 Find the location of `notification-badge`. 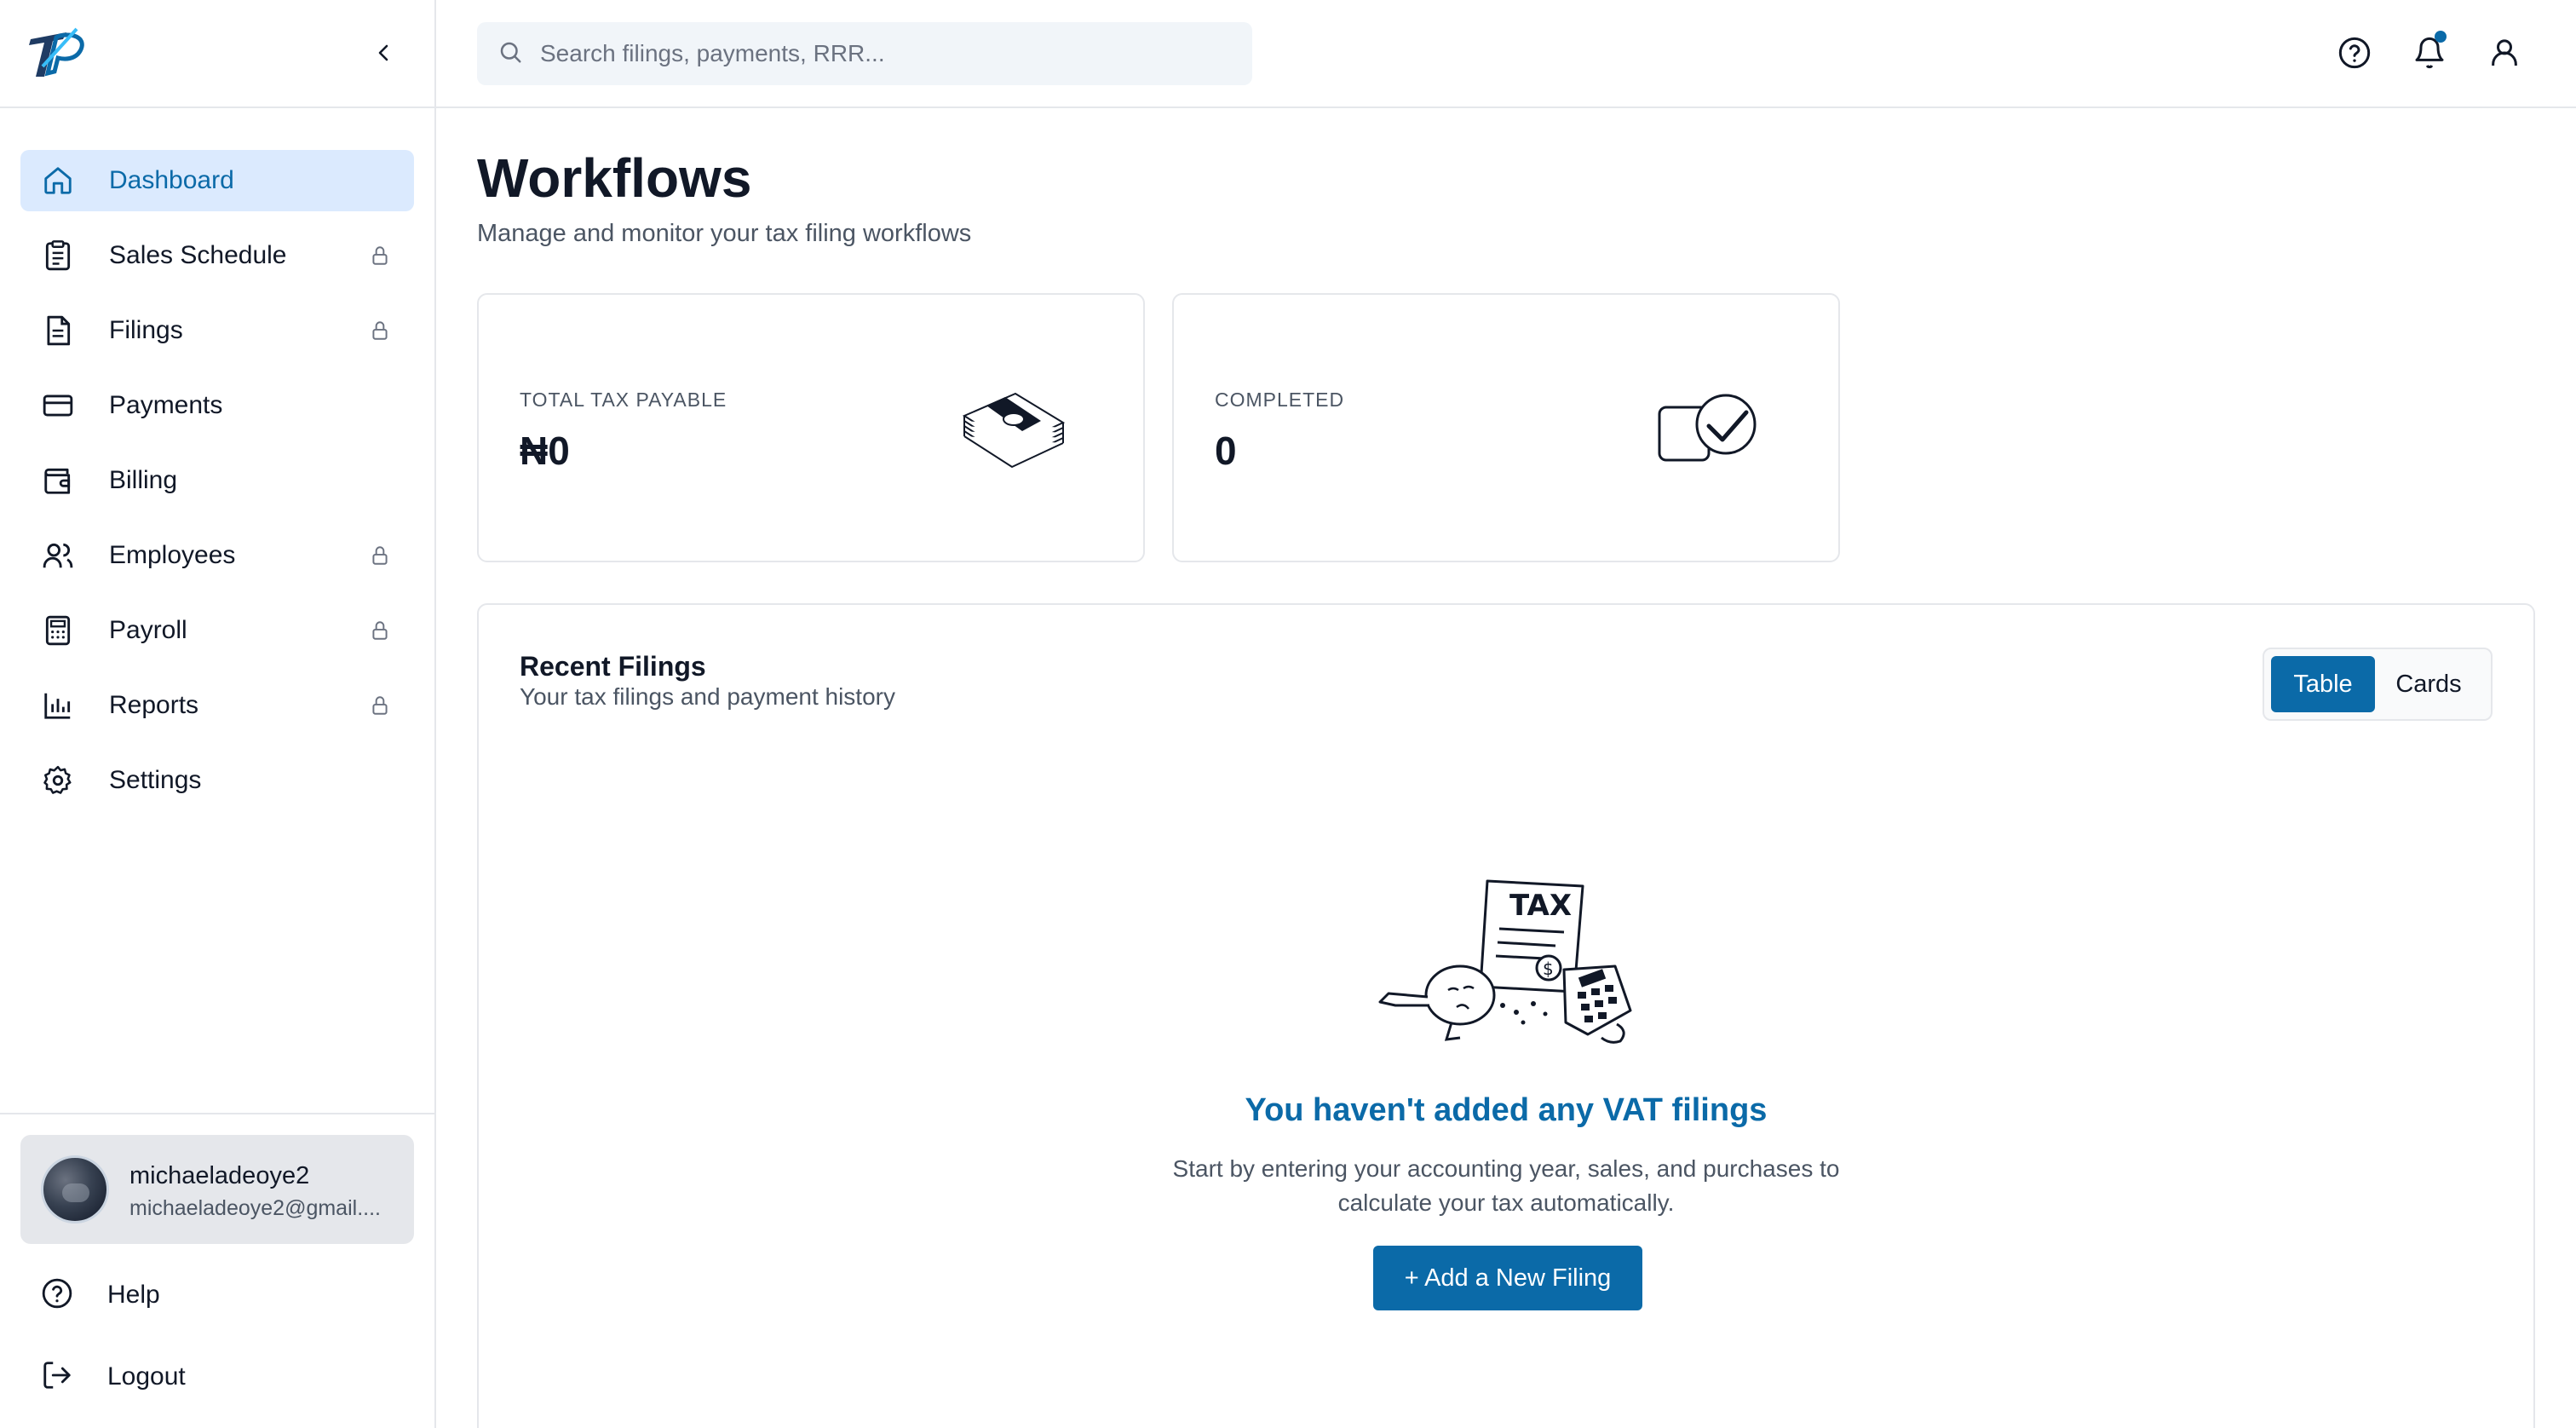

notification-badge is located at coordinates (2441, 37).